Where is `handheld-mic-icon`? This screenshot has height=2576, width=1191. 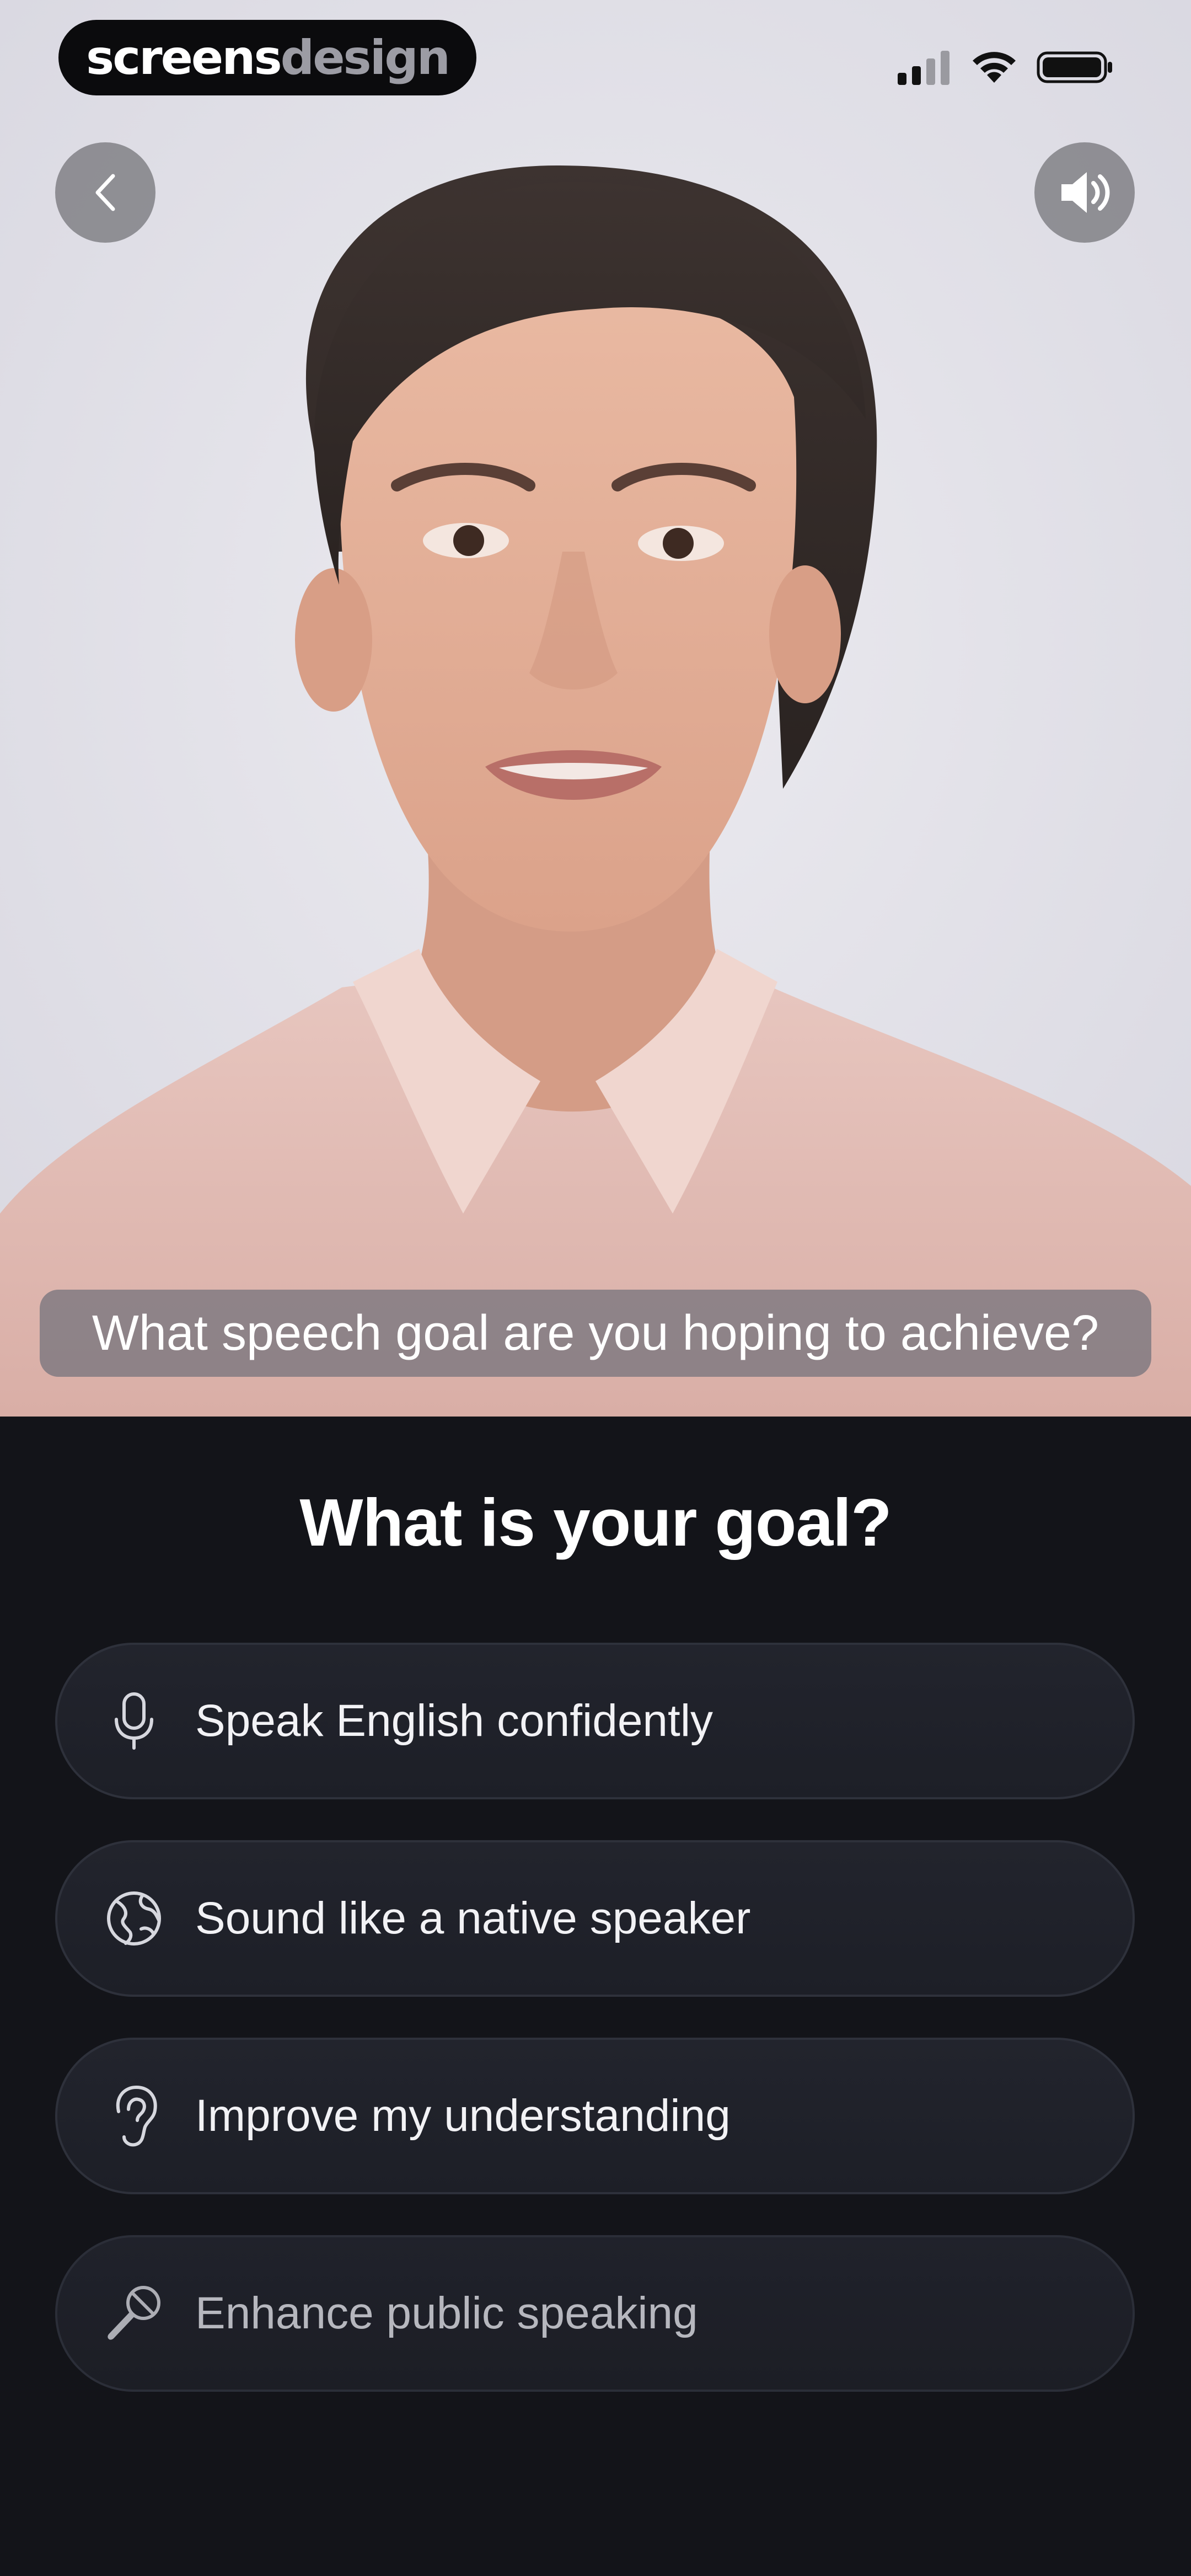 handheld-mic-icon is located at coordinates (134, 2313).